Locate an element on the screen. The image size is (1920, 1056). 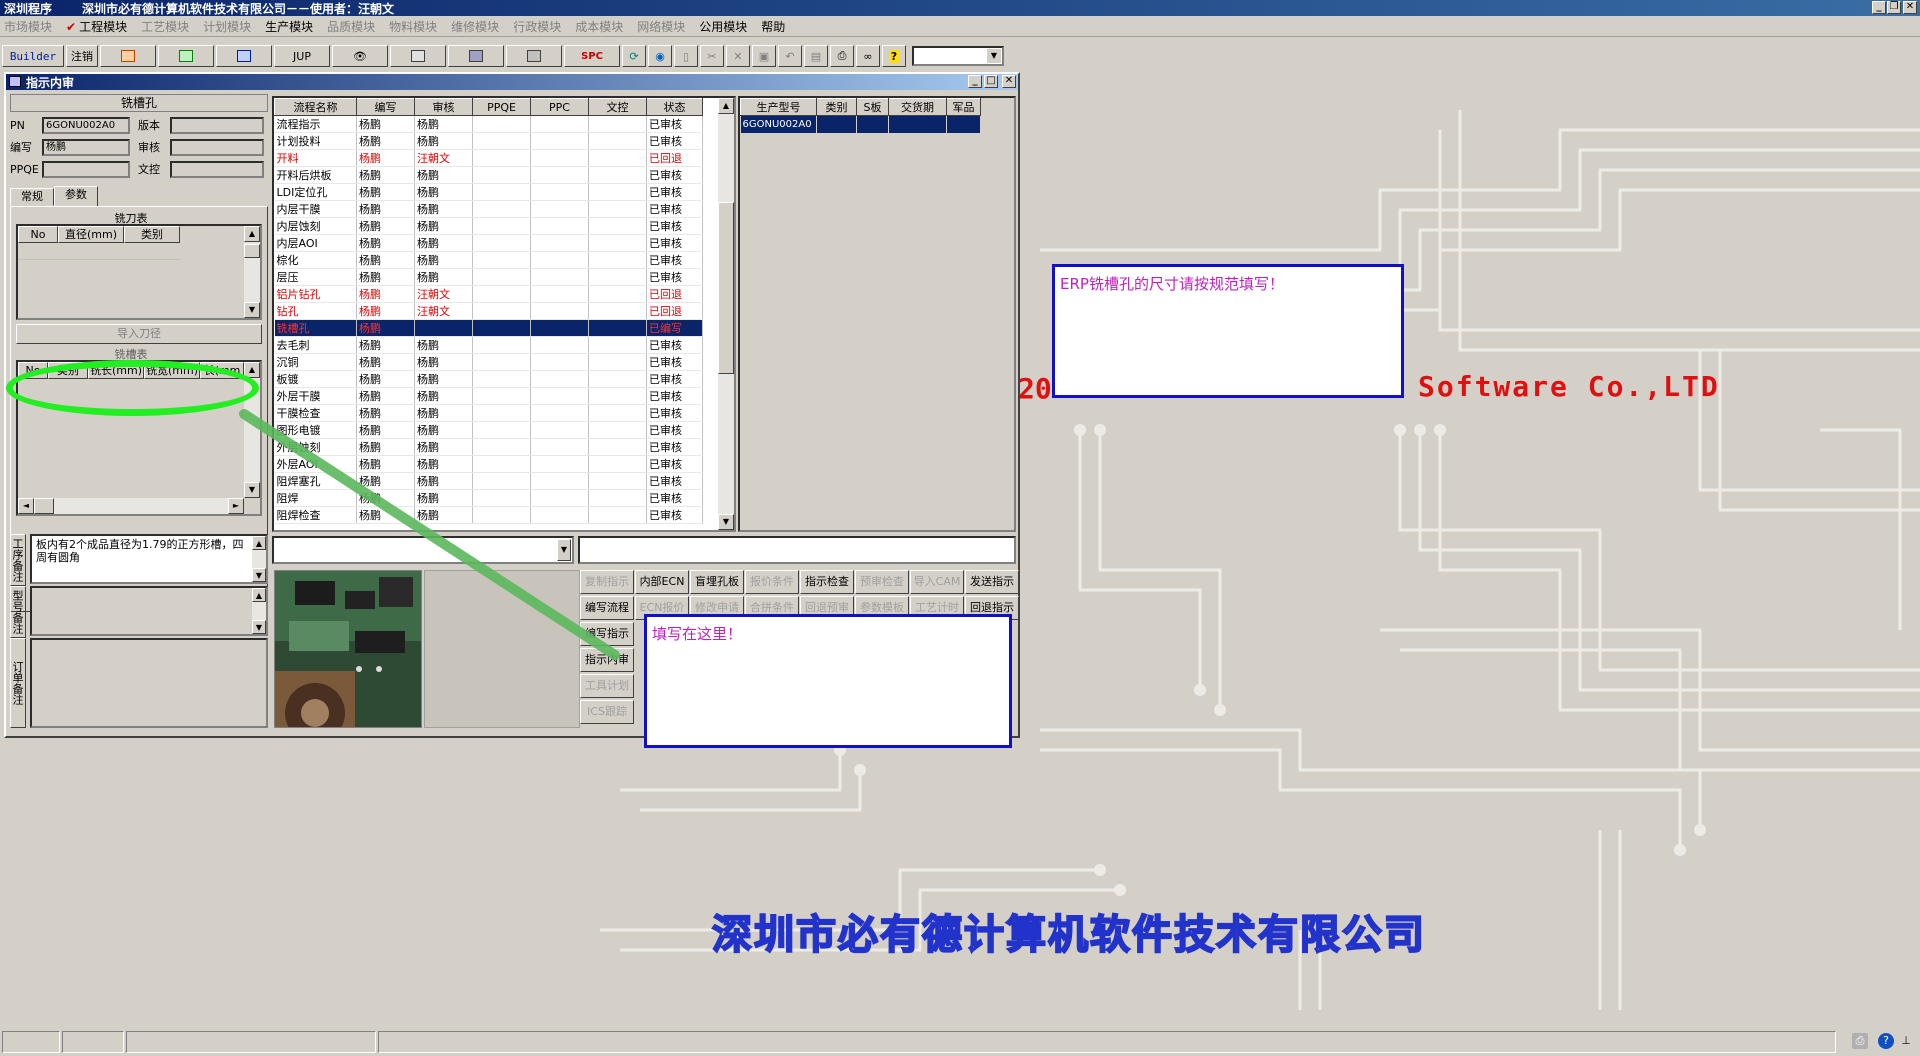
col-process-name: 流程名称 is located at coordinates (315, 107).